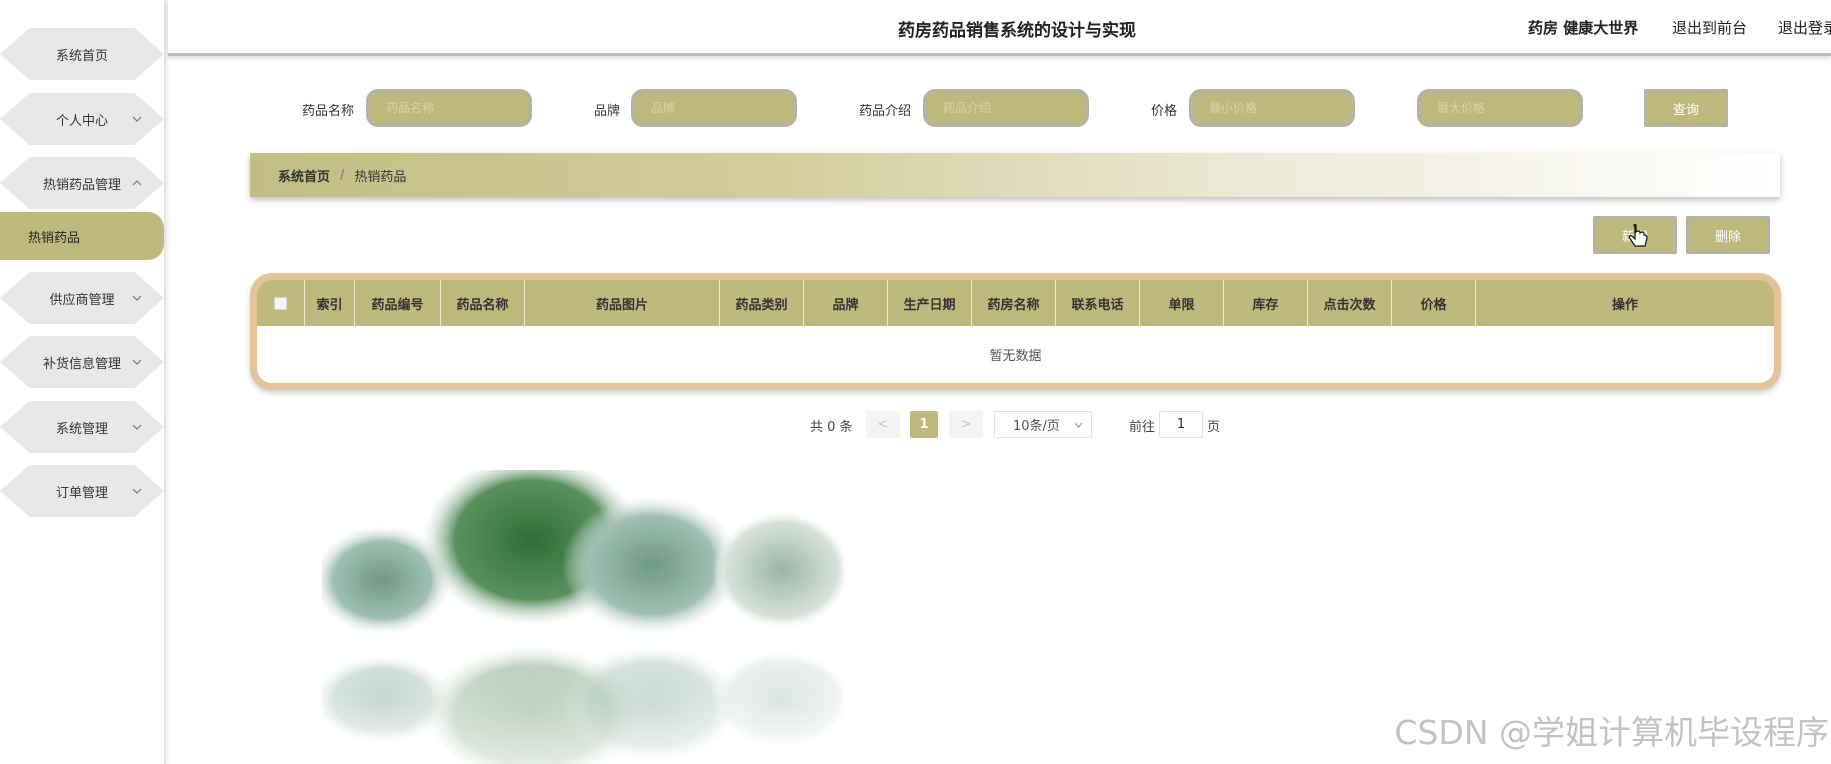 Image resolution: width=1831 pixels, height=764 pixels. I want to click on page-size-select: 10条/页, so click(1043, 424).